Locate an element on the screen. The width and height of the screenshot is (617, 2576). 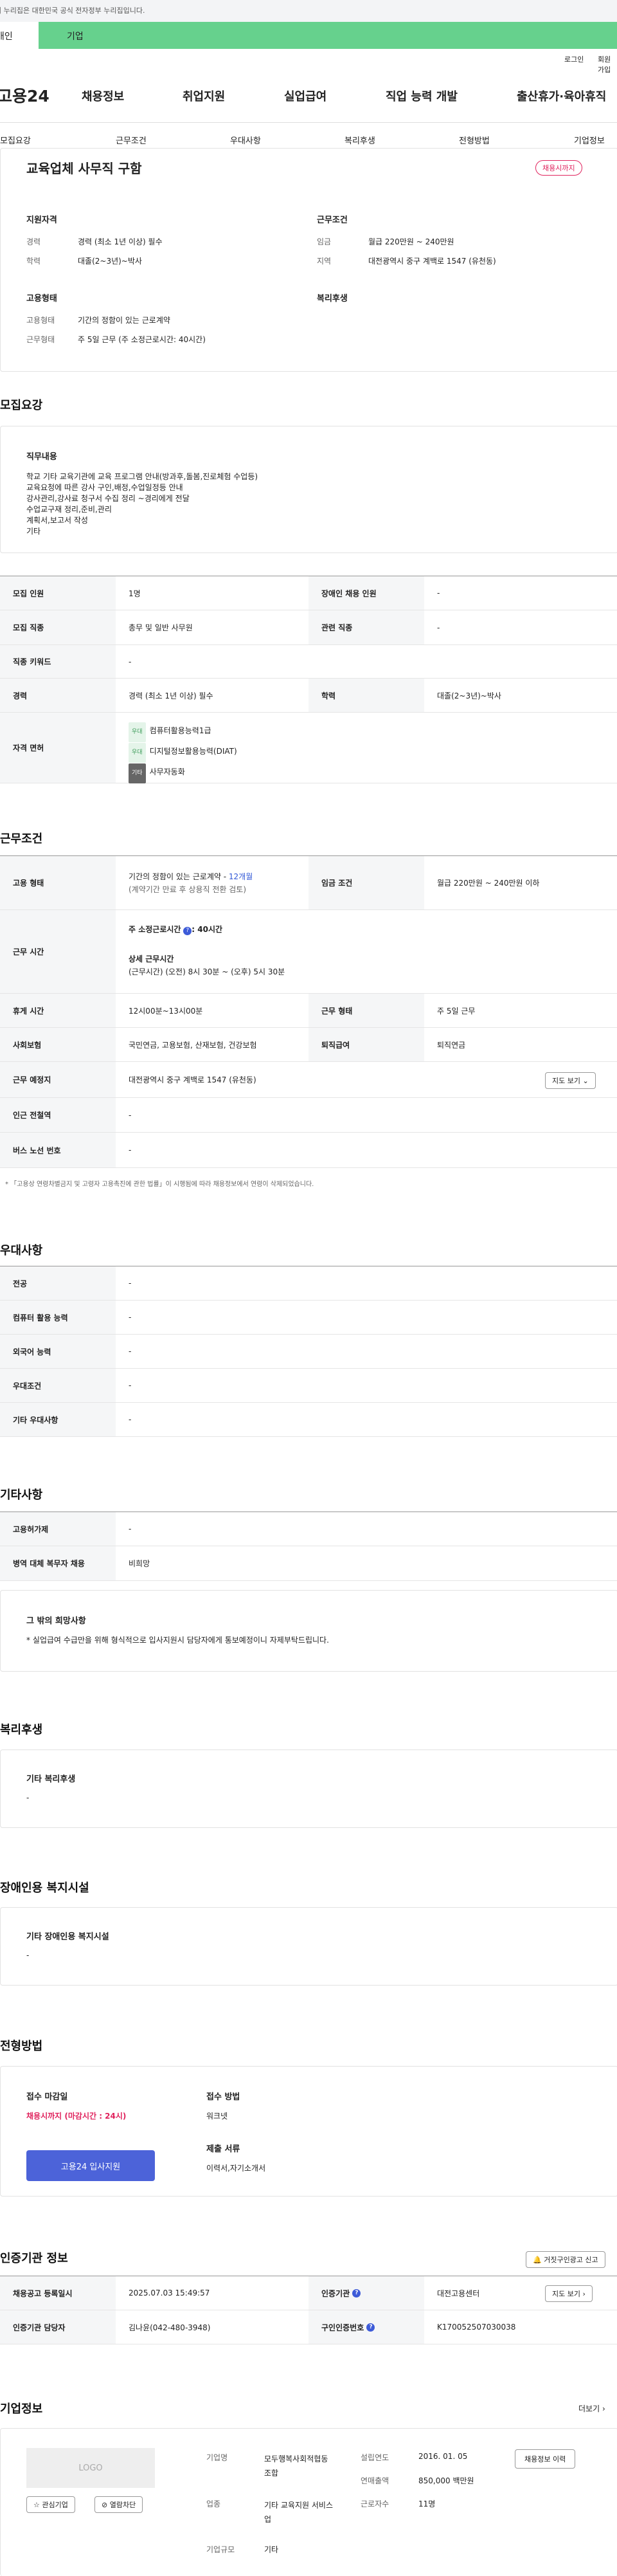
company-logo: LOGO is located at coordinates (90, 2468).